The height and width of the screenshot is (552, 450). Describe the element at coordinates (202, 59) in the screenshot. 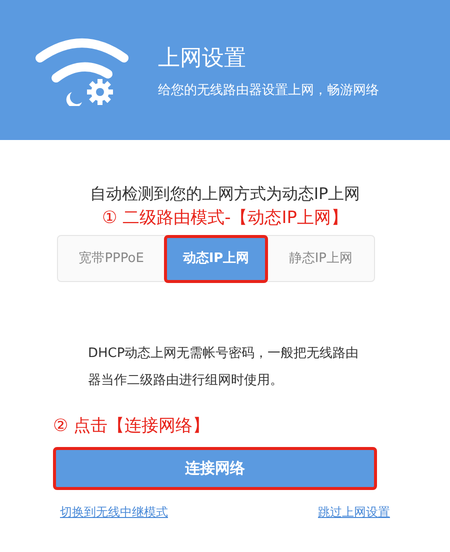

I see `page-title: 上网设置` at that location.